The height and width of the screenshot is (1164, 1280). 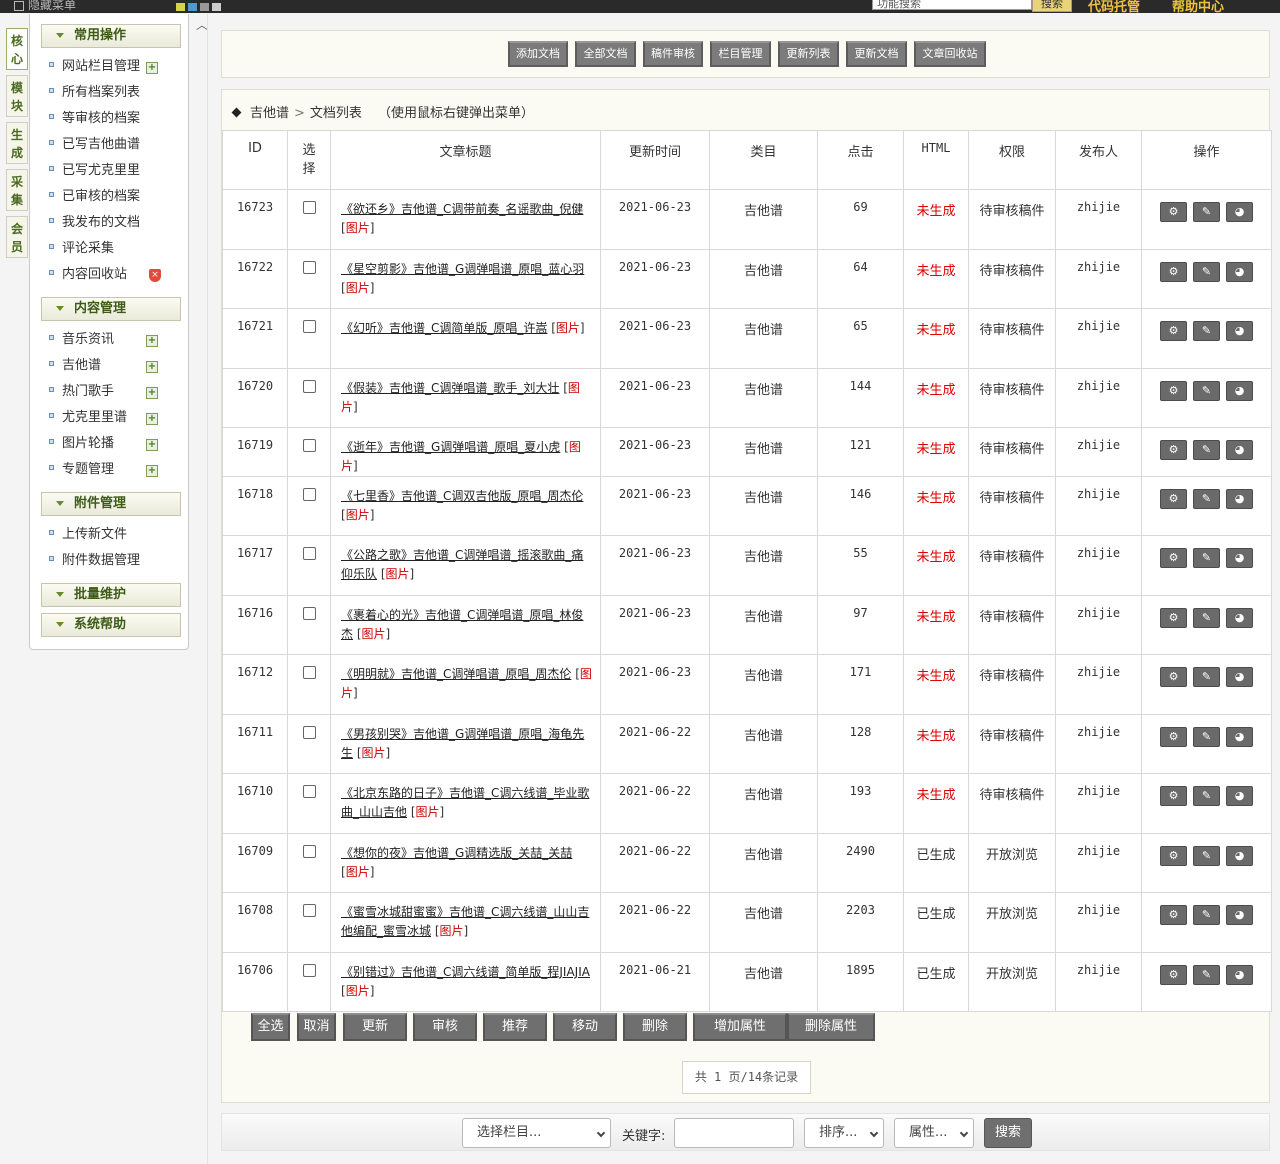 What do you see at coordinates (114, 67) in the screenshot?
I see `sidebar-item: 网站栏目管理 +` at bounding box center [114, 67].